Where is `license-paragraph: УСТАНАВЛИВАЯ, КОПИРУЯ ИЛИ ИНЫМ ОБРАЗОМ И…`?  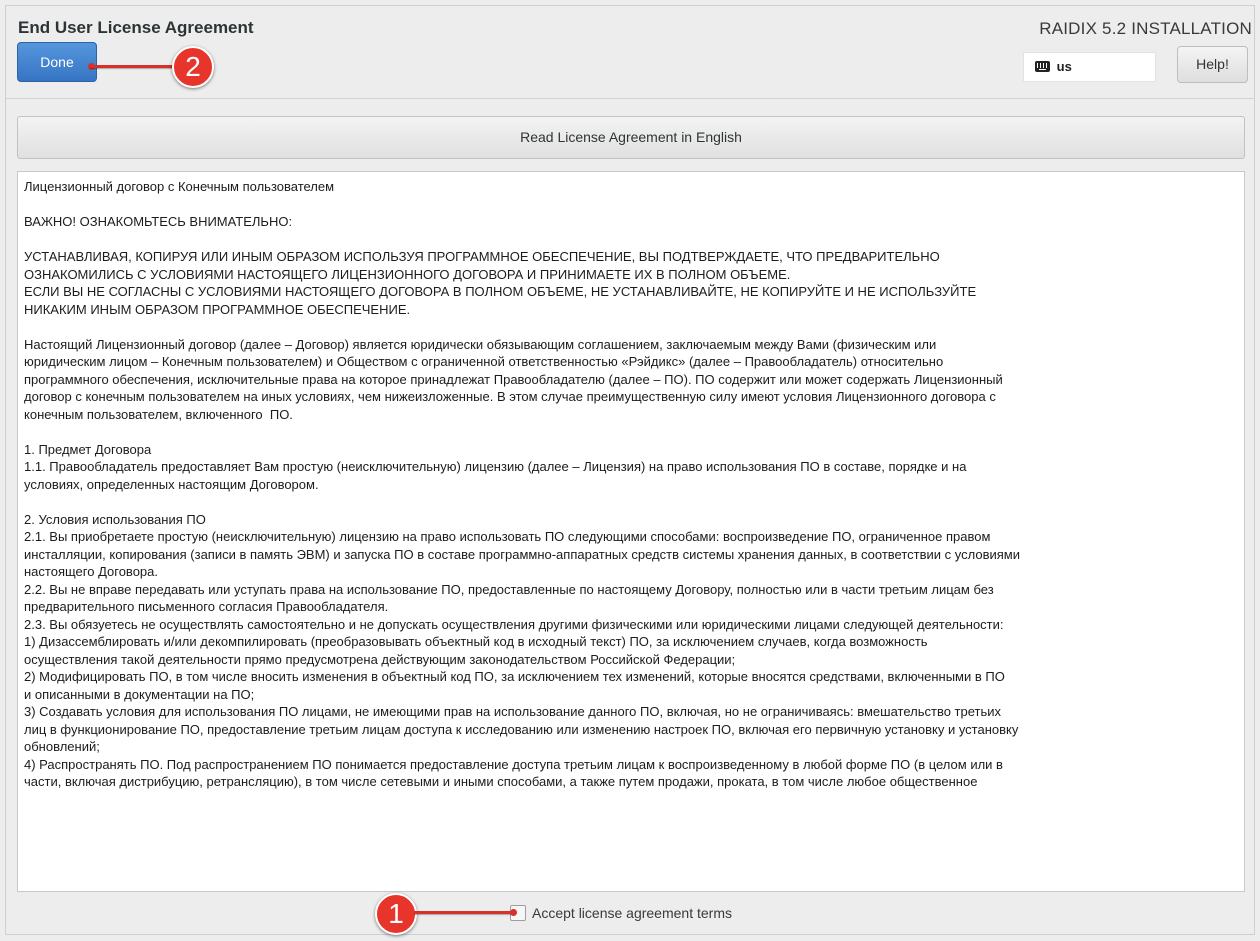 license-paragraph: УСТАНАВЛИВАЯ, КОПИРУЯ ИЛИ ИНЫМ ОБРАЗОМ И… is located at coordinates (500, 283).